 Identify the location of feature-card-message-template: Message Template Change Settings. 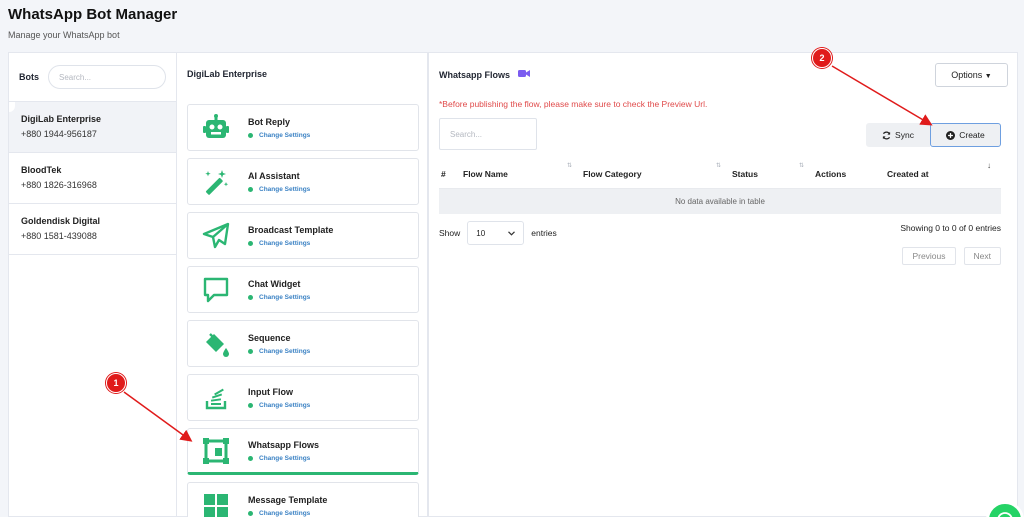
(303, 499).